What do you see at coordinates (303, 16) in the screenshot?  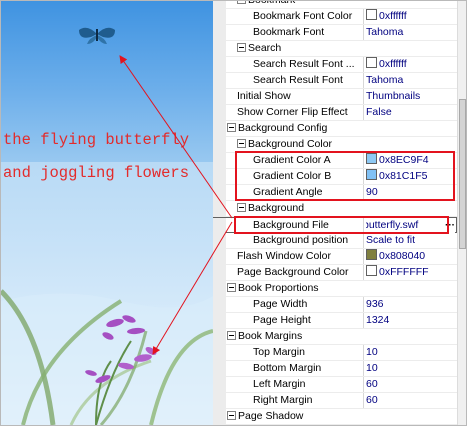 I see `row-label: Bookmark Font Color` at bounding box center [303, 16].